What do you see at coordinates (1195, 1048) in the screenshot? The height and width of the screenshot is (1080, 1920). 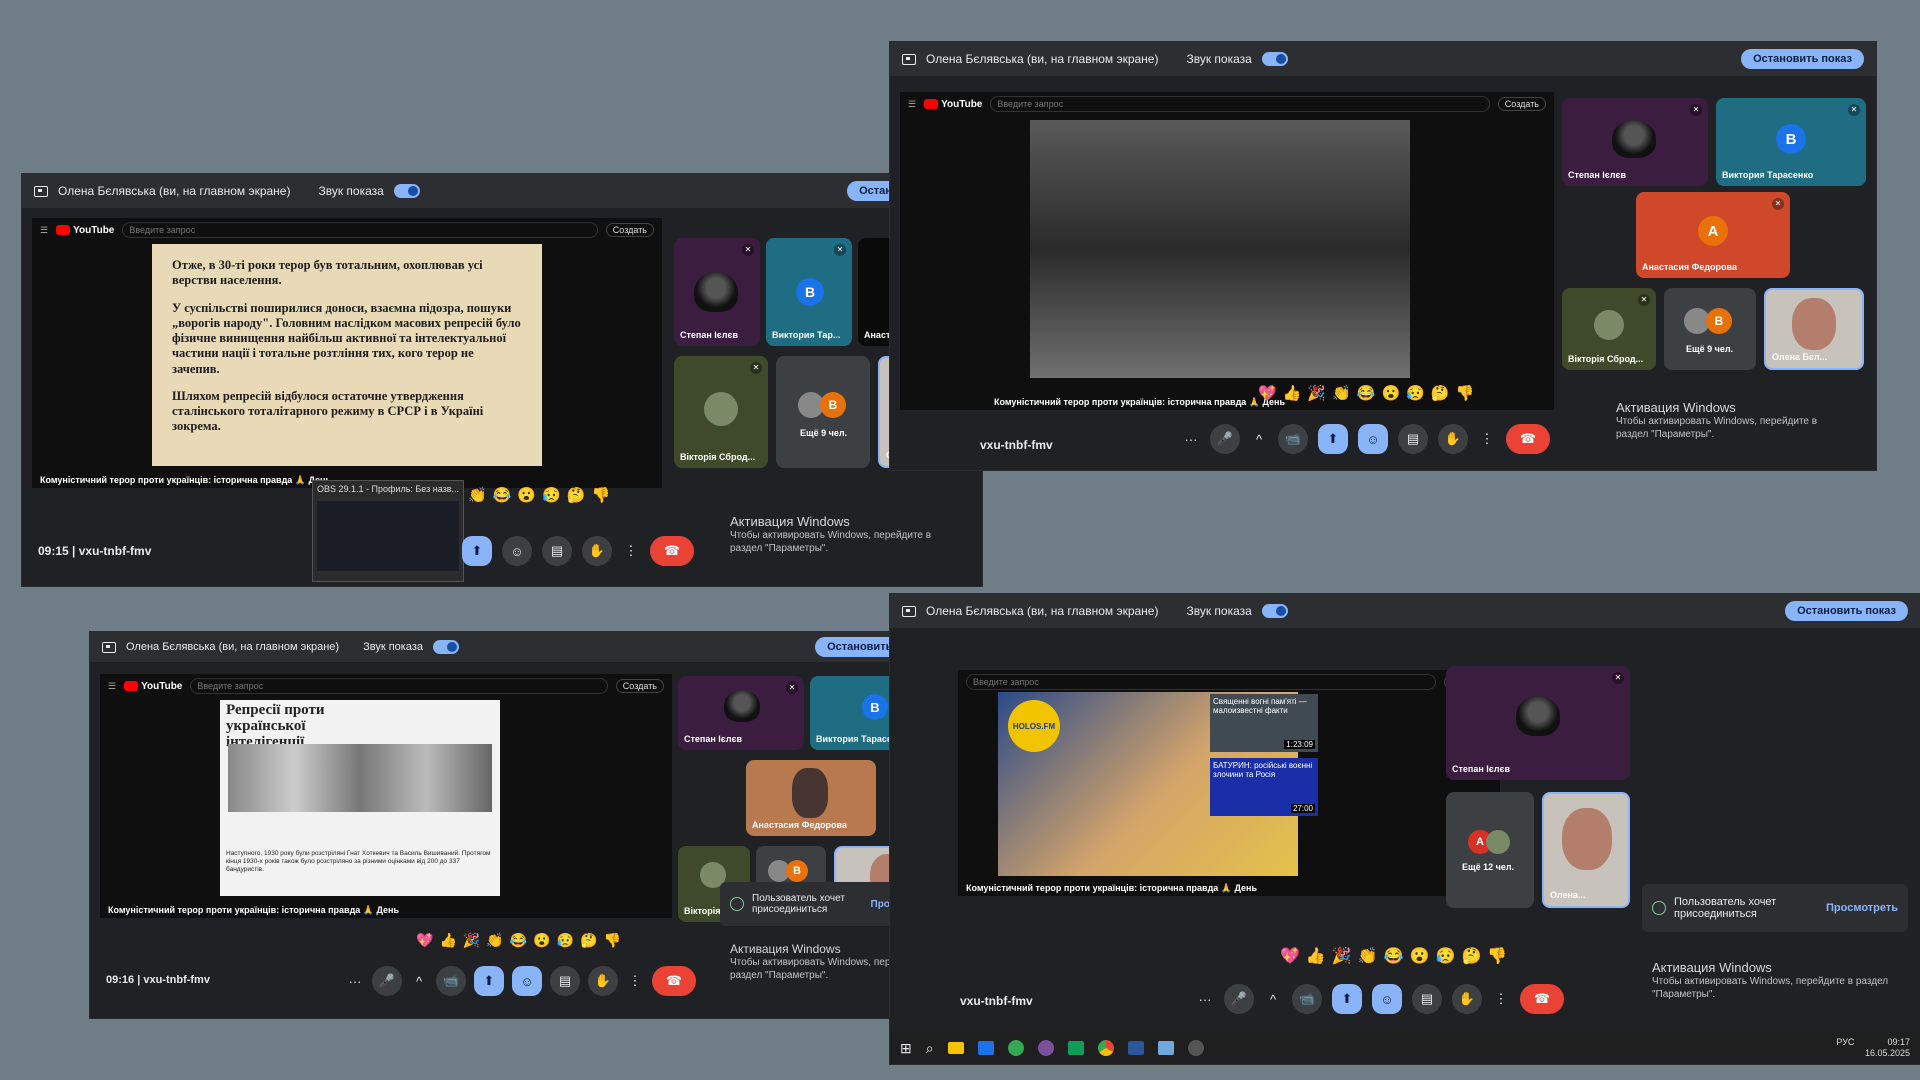 I see `obs-icon` at bounding box center [1195, 1048].